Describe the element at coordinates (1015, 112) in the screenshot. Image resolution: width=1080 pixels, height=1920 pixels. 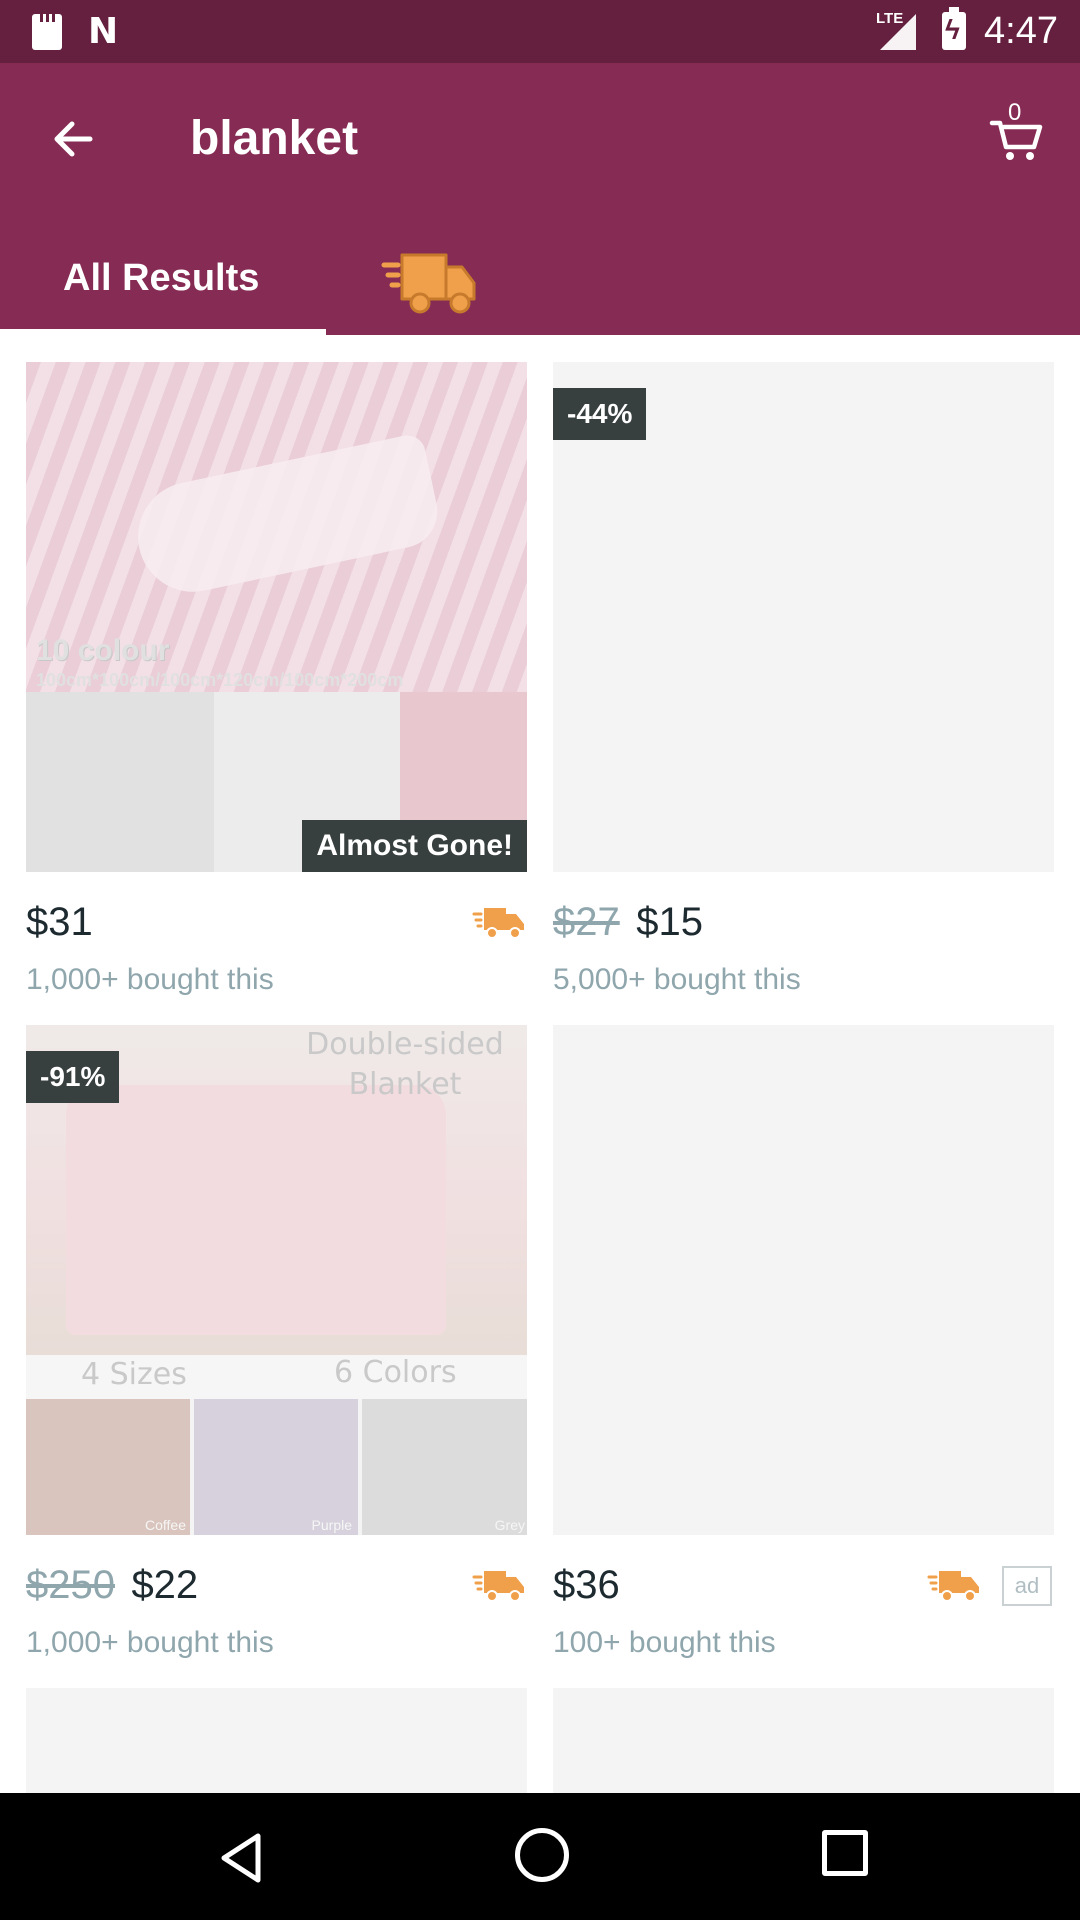
I see `cart-count-badge: 0` at that location.